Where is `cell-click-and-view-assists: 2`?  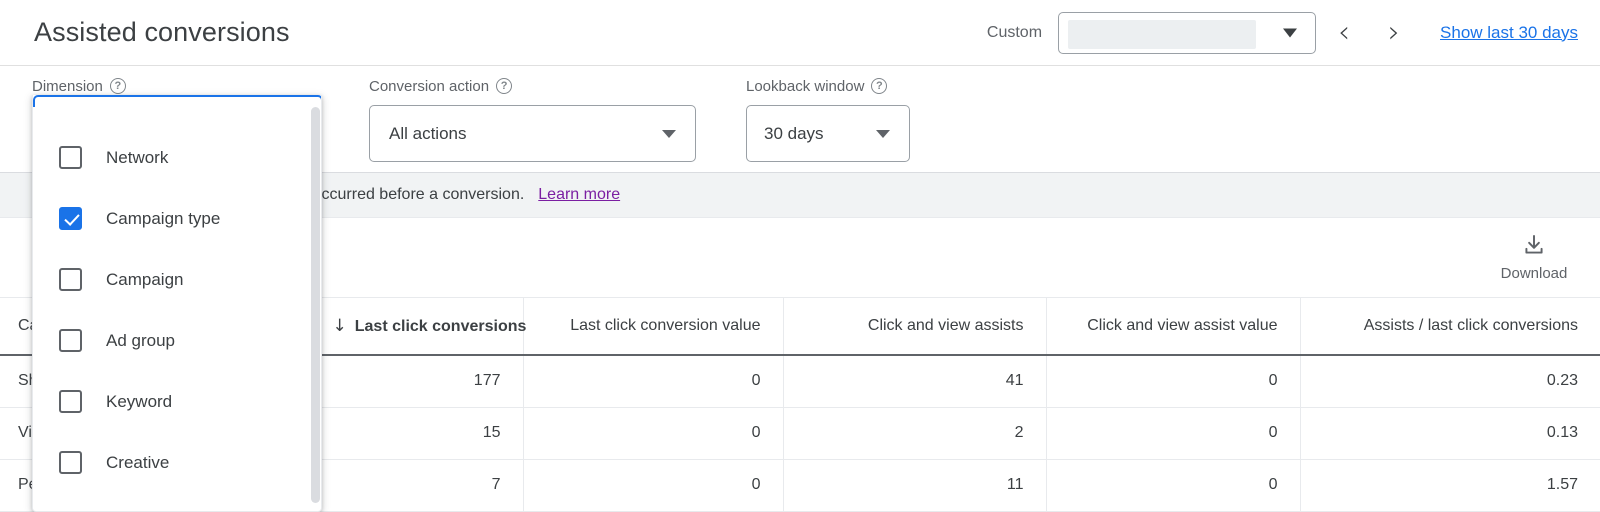
cell-click-and-view-assists: 2 is located at coordinates (914, 433).